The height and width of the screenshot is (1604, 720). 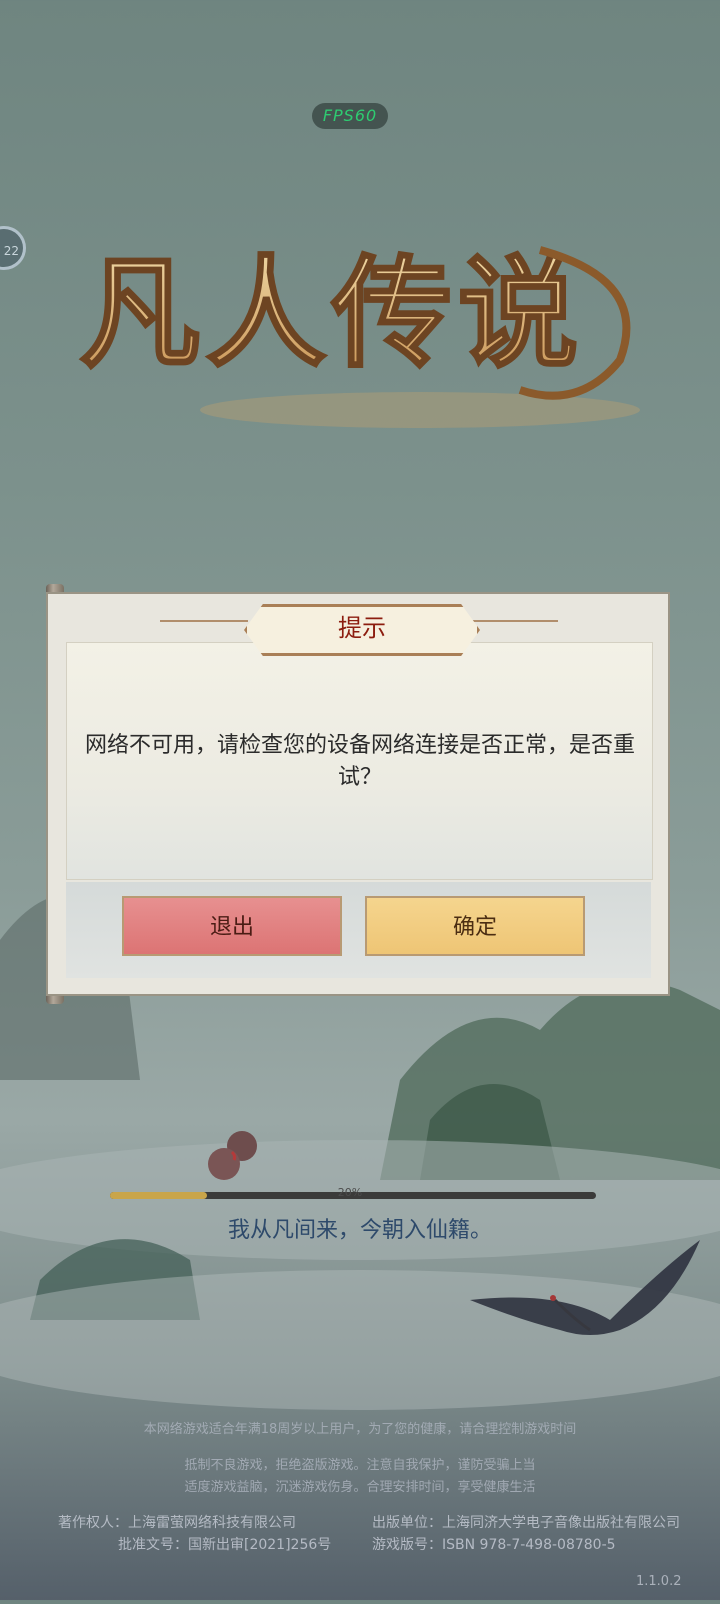 What do you see at coordinates (494, 1545) in the screenshot?
I see `isbn-number: 游戏版号：ISBN 978-7-498-08780-5` at bounding box center [494, 1545].